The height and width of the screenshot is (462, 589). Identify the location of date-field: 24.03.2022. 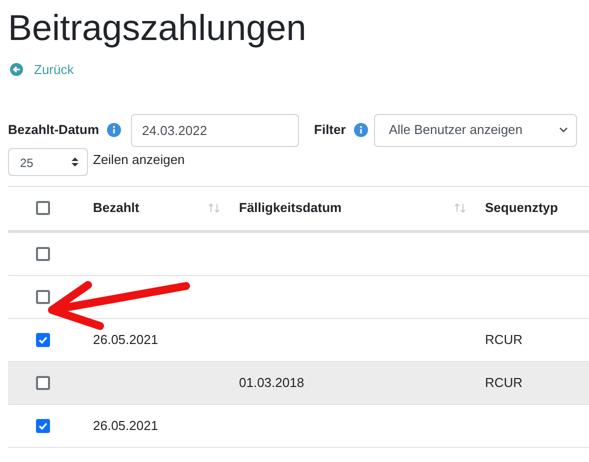
(215, 130).